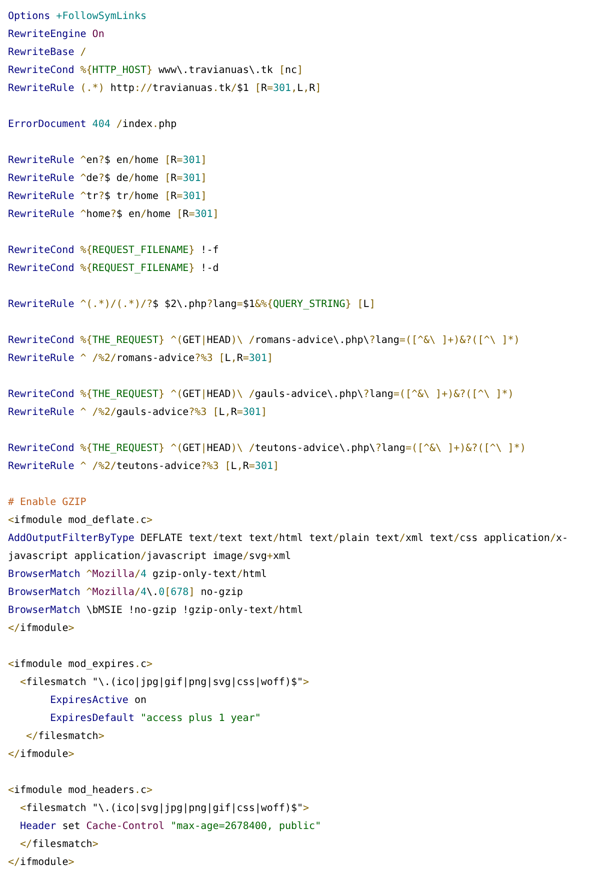 The width and height of the screenshot is (600, 880). Describe the element at coordinates (156, 71) in the screenshot. I see `code-line: RewriteCond %{HTTP_HOST} www\.travianuas\.tk [nc]` at that location.